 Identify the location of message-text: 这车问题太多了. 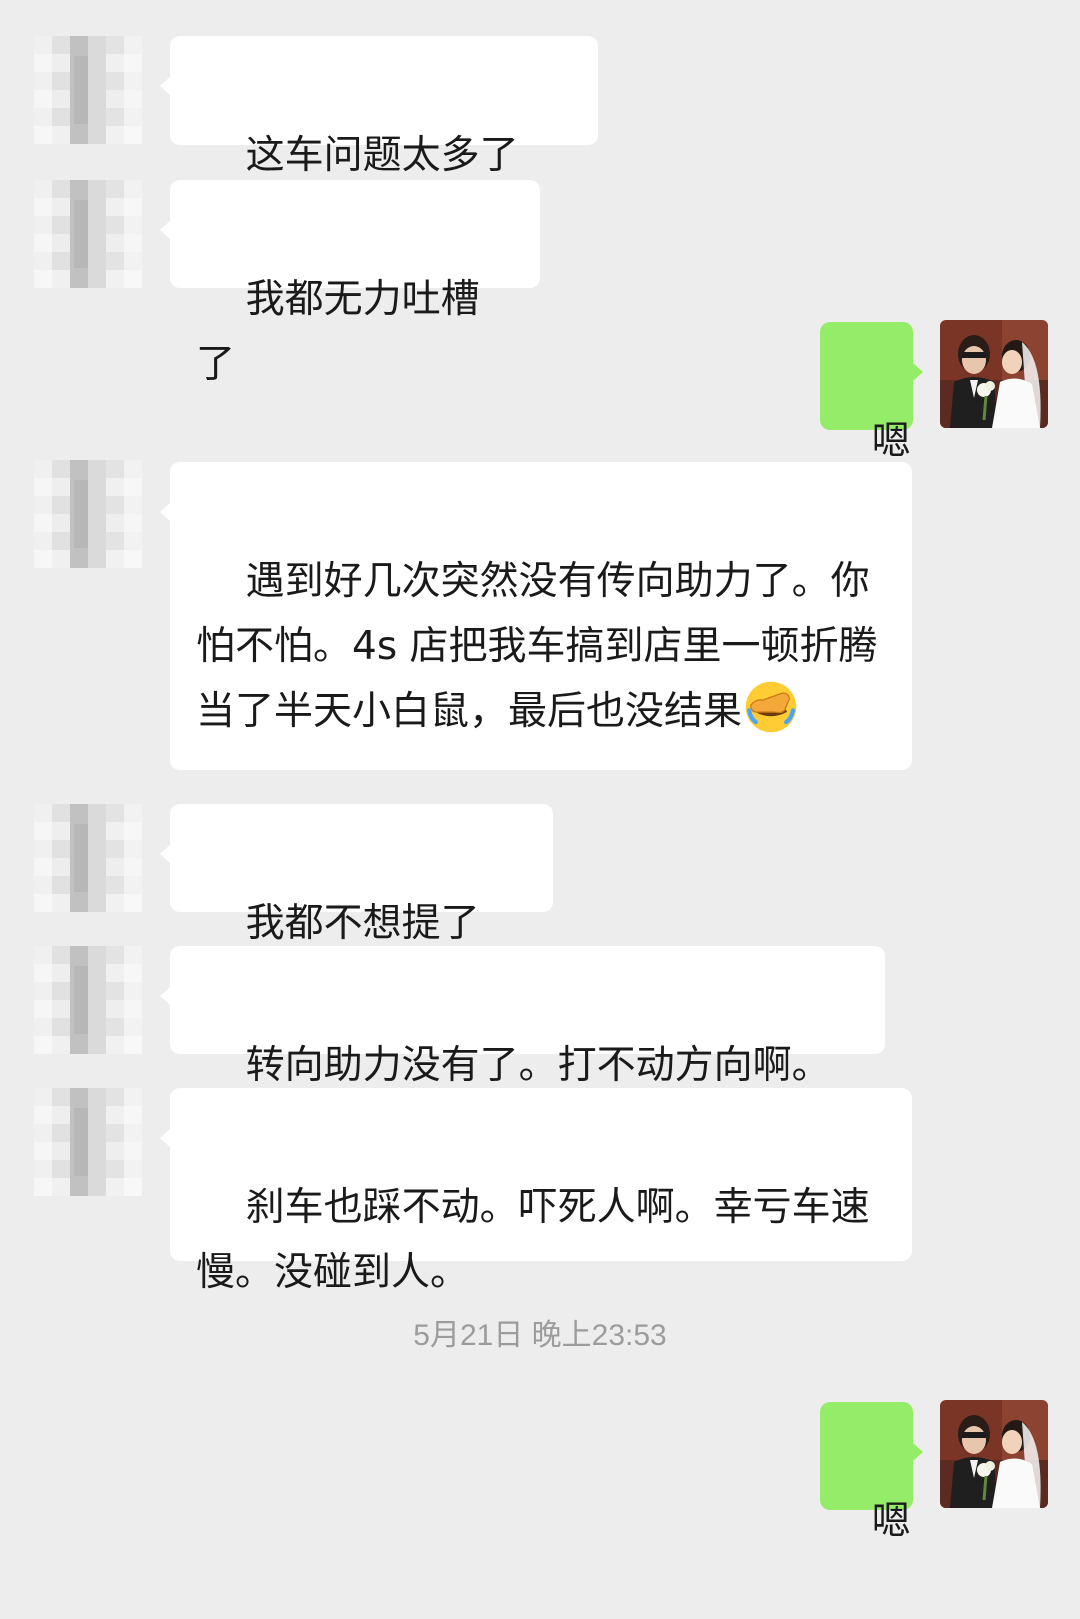
(382, 155).